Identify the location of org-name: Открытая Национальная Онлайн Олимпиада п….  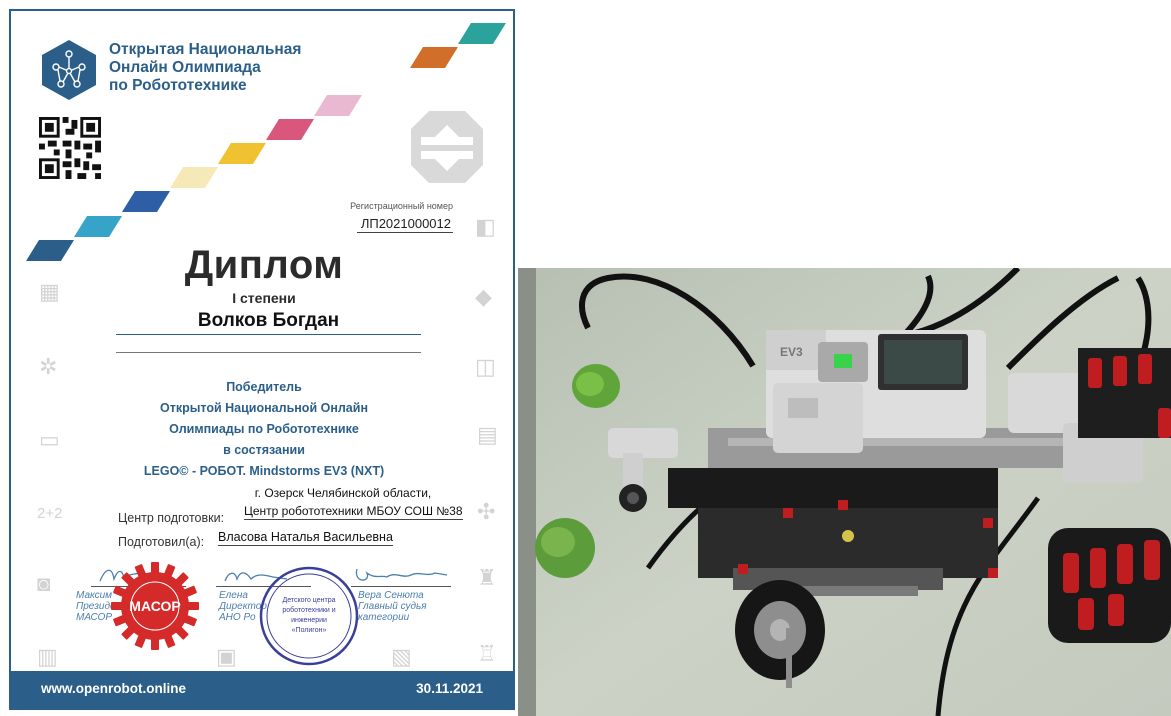
(224, 68).